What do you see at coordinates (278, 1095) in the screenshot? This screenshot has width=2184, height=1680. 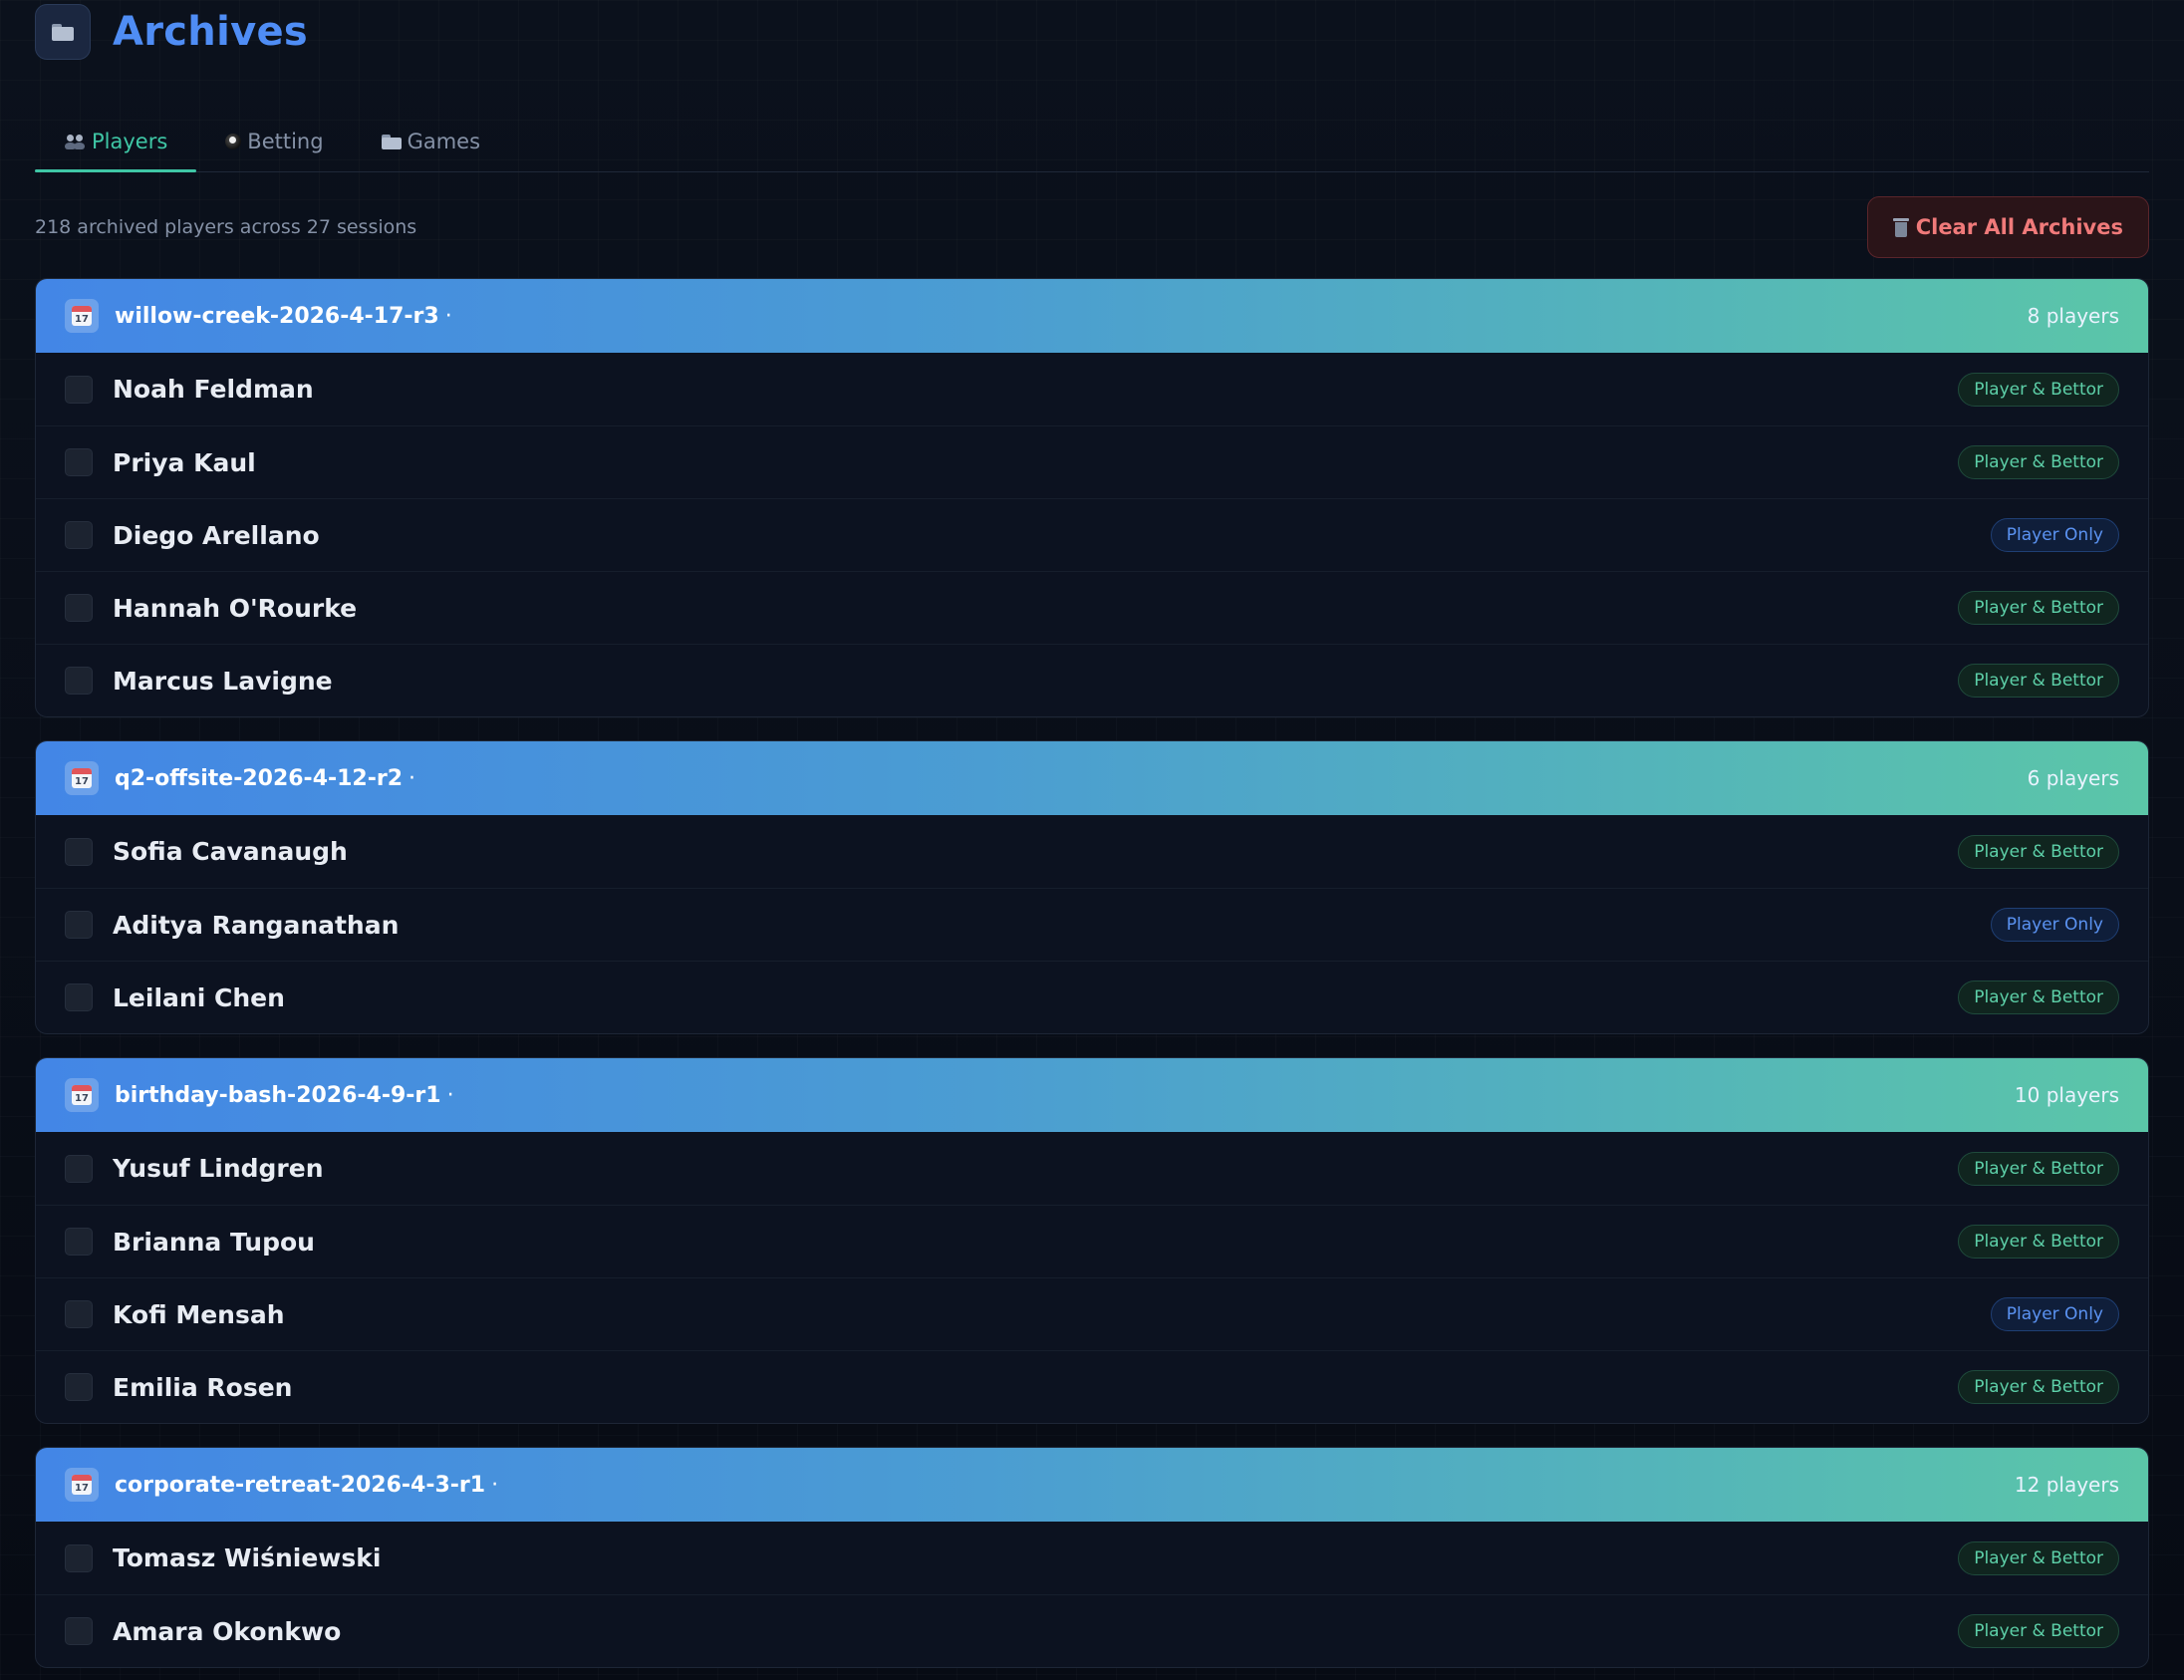 I see `session-name: birthday-bash-2026-4-9-r1` at bounding box center [278, 1095].